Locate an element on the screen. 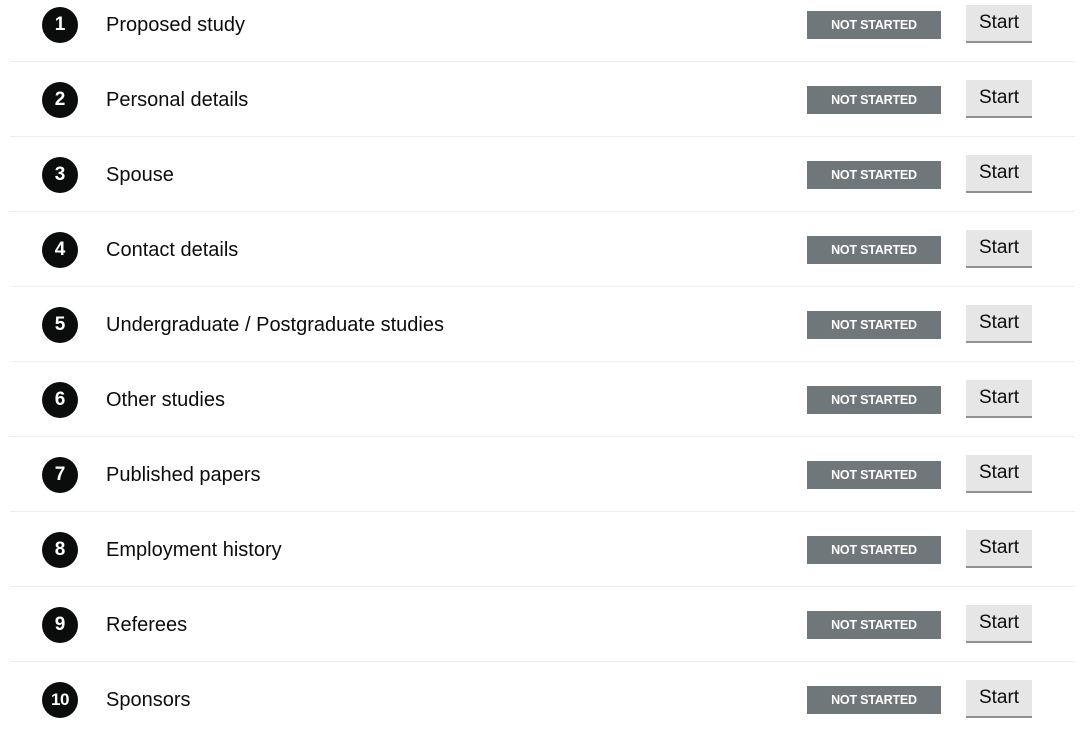 This screenshot has height=737, width=1080. task-label: Spouse is located at coordinates (140, 175).